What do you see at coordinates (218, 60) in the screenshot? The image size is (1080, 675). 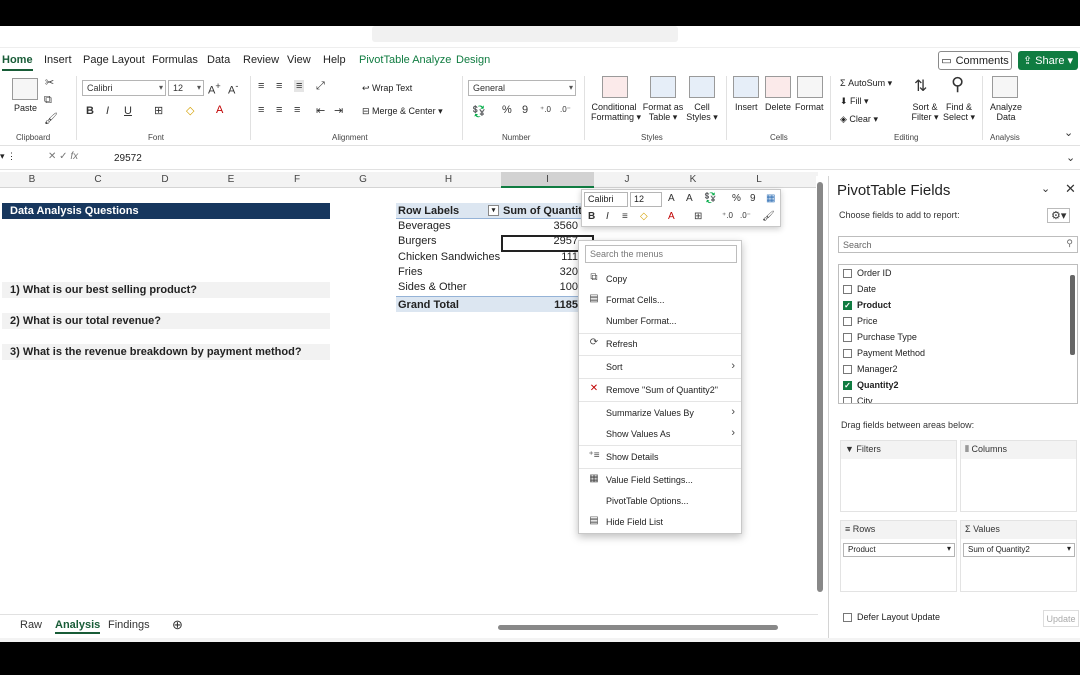 I see `tab-data: Data` at bounding box center [218, 60].